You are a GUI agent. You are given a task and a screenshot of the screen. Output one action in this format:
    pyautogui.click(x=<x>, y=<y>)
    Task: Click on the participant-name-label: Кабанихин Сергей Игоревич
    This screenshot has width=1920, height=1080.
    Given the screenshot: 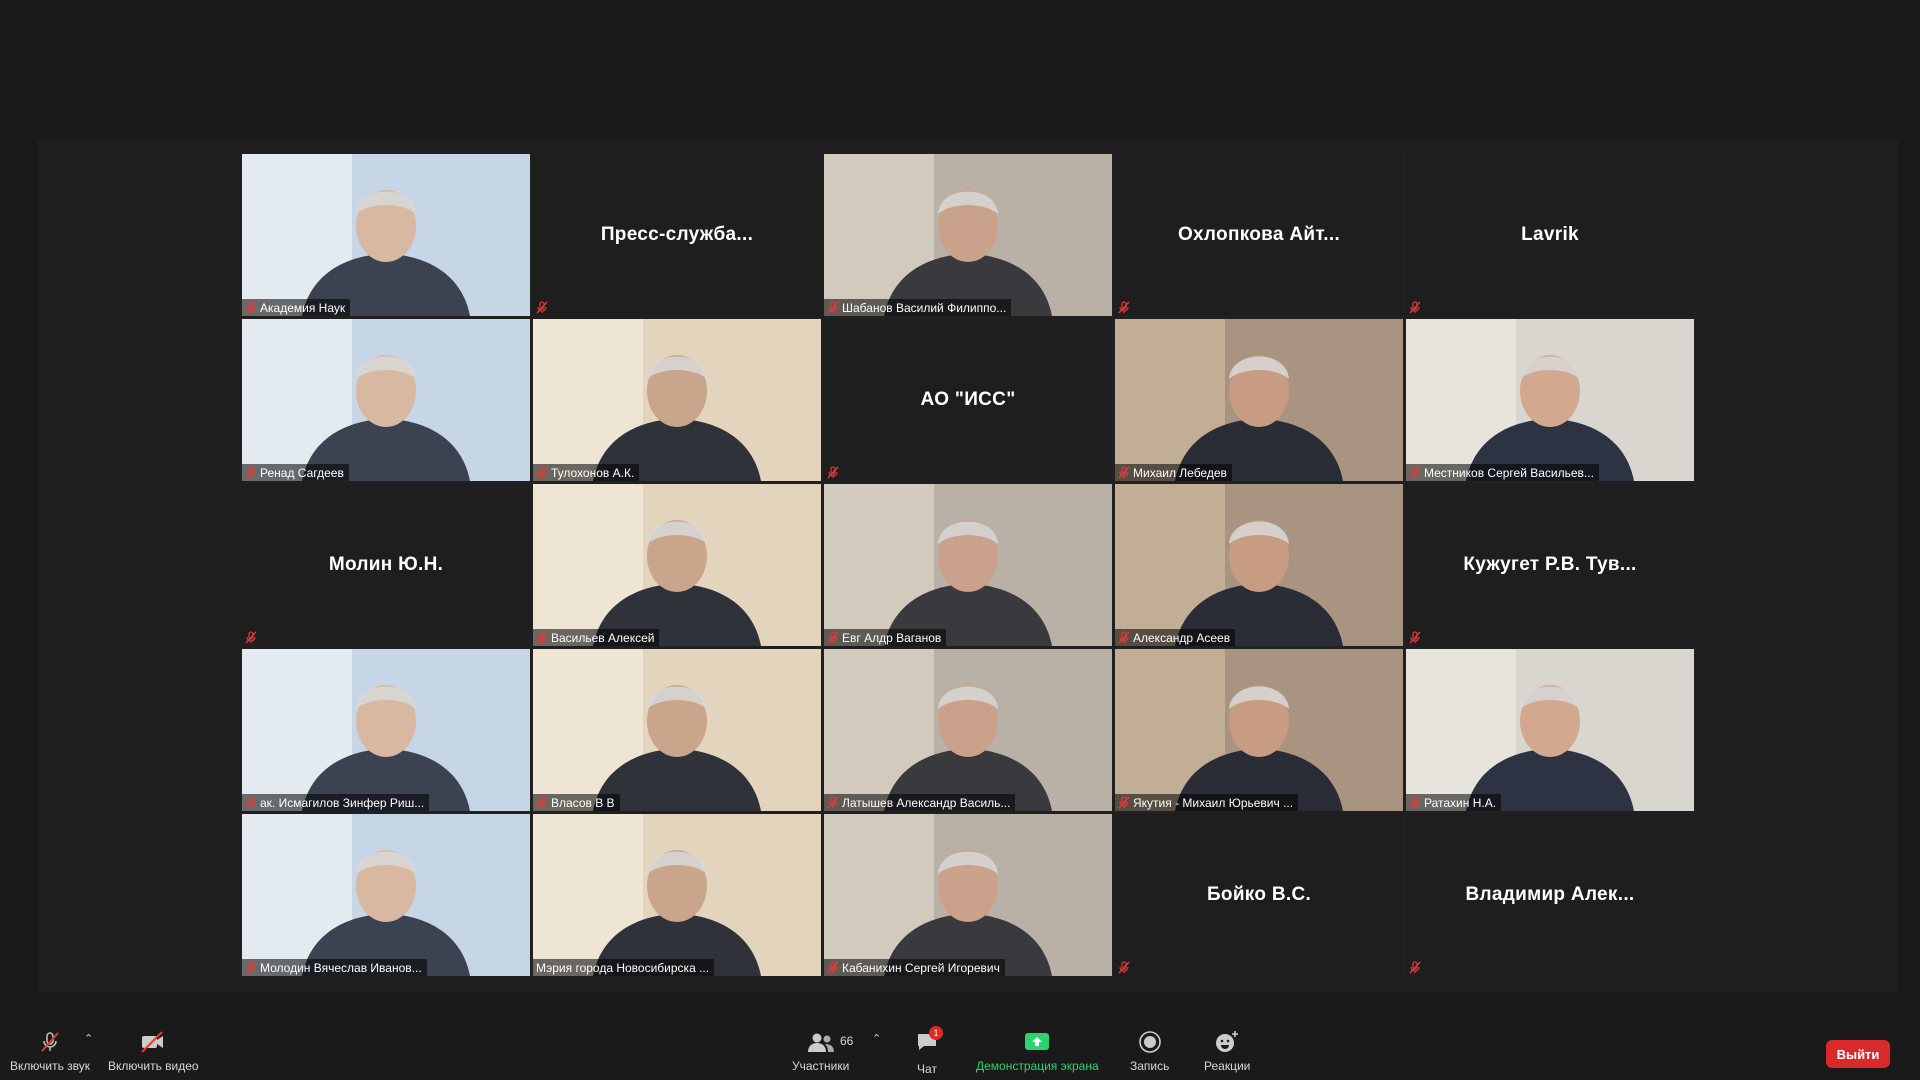 What is the action you would take?
    pyautogui.click(x=921, y=967)
    